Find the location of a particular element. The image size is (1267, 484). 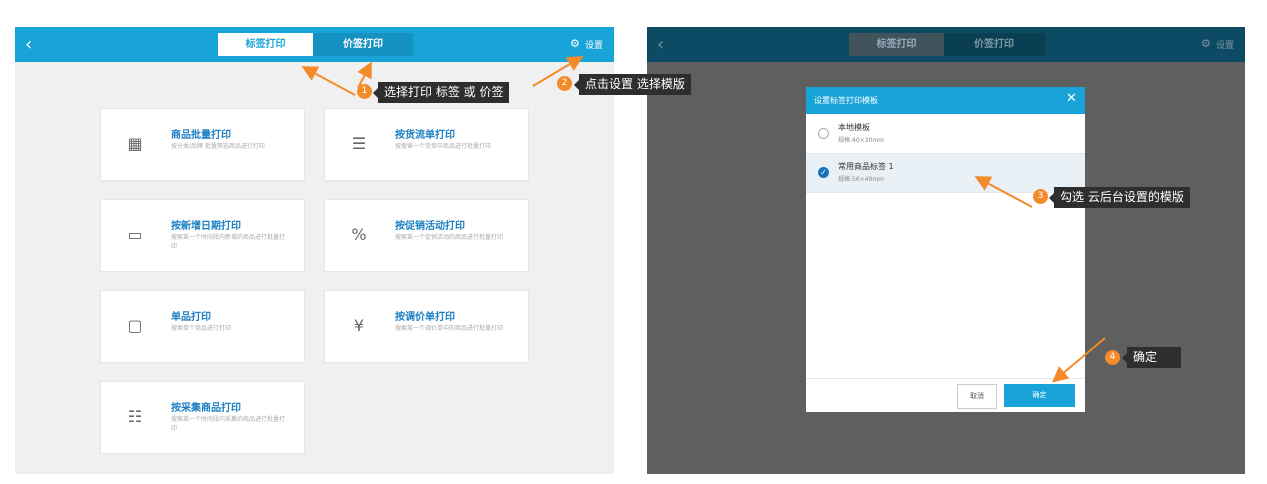

step-badge-4: 4 is located at coordinates (1112, 357).